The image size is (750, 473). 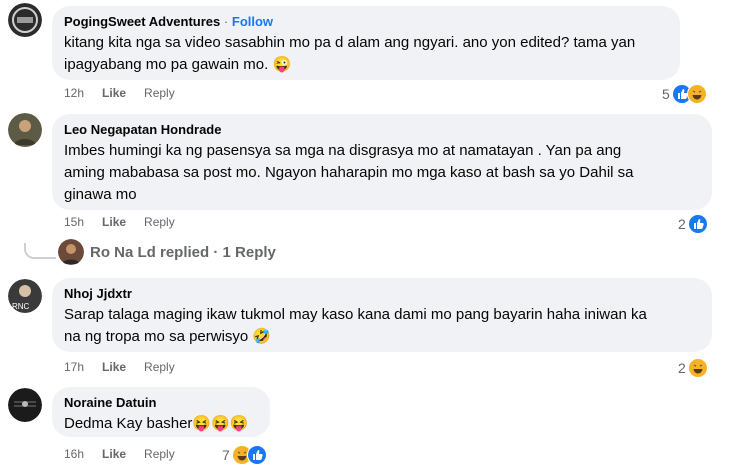 What do you see at coordinates (71, 252) in the screenshot?
I see `reply-avatar` at bounding box center [71, 252].